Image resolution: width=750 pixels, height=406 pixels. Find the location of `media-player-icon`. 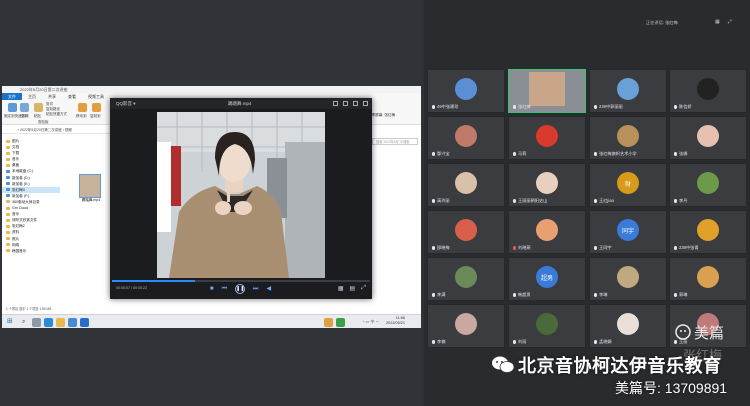

media-player-icon is located at coordinates (84, 322).